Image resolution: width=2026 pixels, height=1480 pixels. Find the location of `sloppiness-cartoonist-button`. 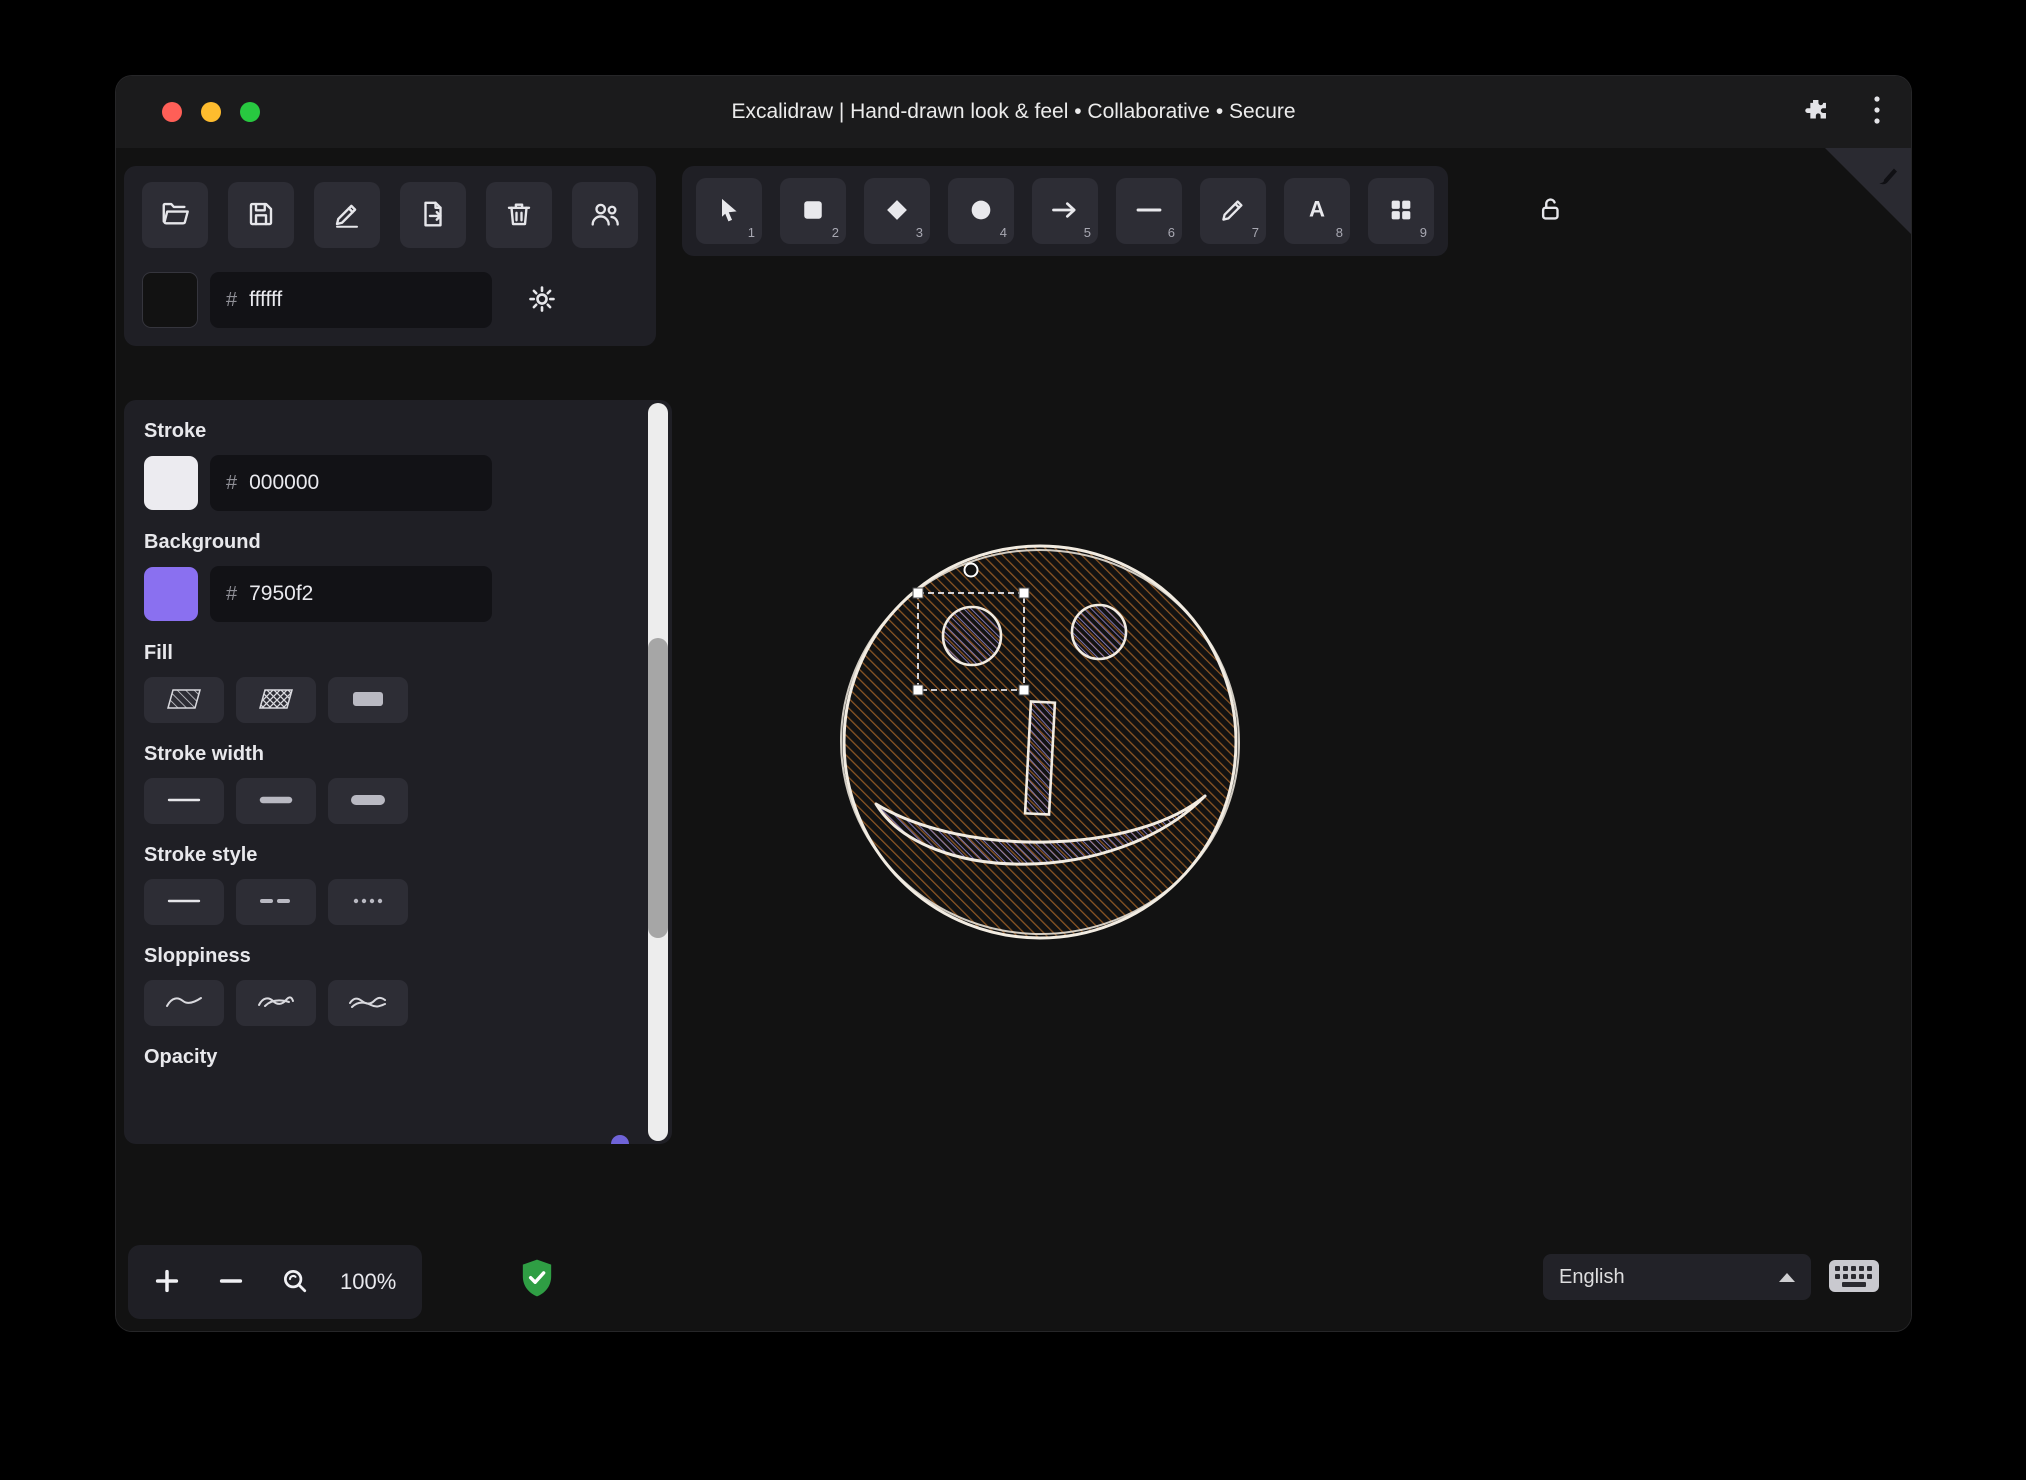

sloppiness-cartoonist-button is located at coordinates (368, 1003).